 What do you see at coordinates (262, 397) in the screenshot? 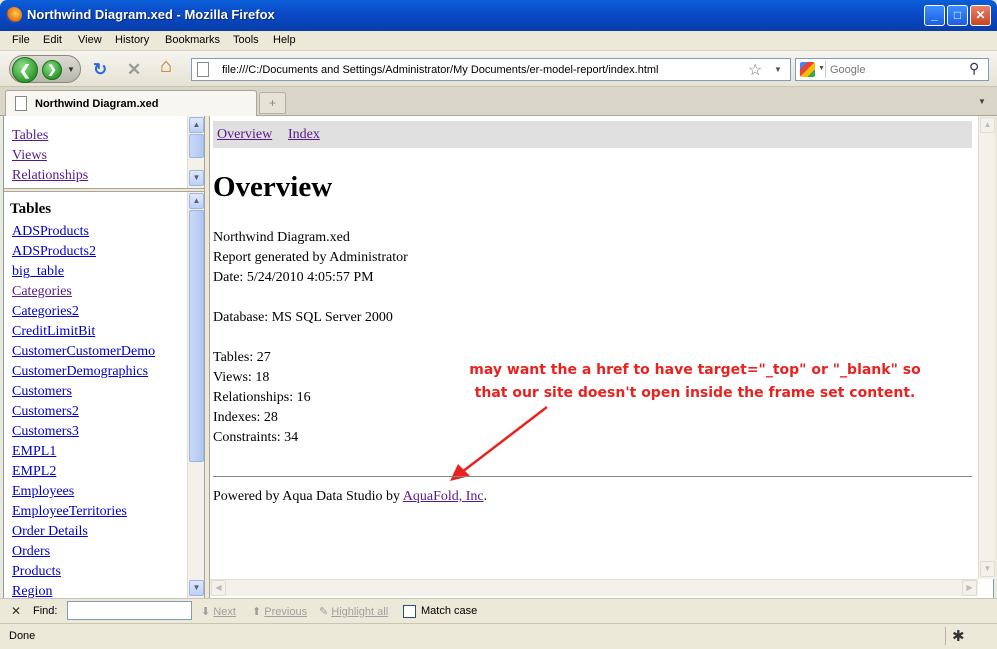
I see `info-relationships-count: Relationships: 16` at bounding box center [262, 397].